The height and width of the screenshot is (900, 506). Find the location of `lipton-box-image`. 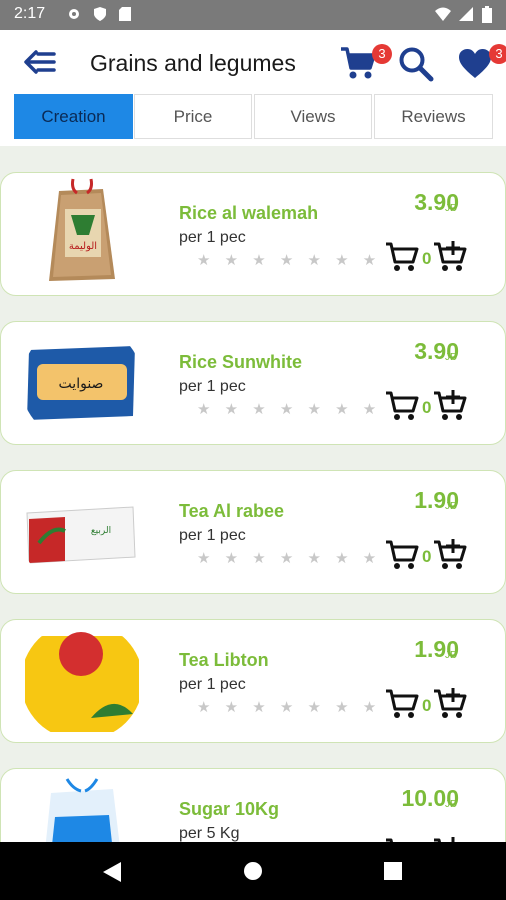

lipton-box-image is located at coordinates (82, 681).